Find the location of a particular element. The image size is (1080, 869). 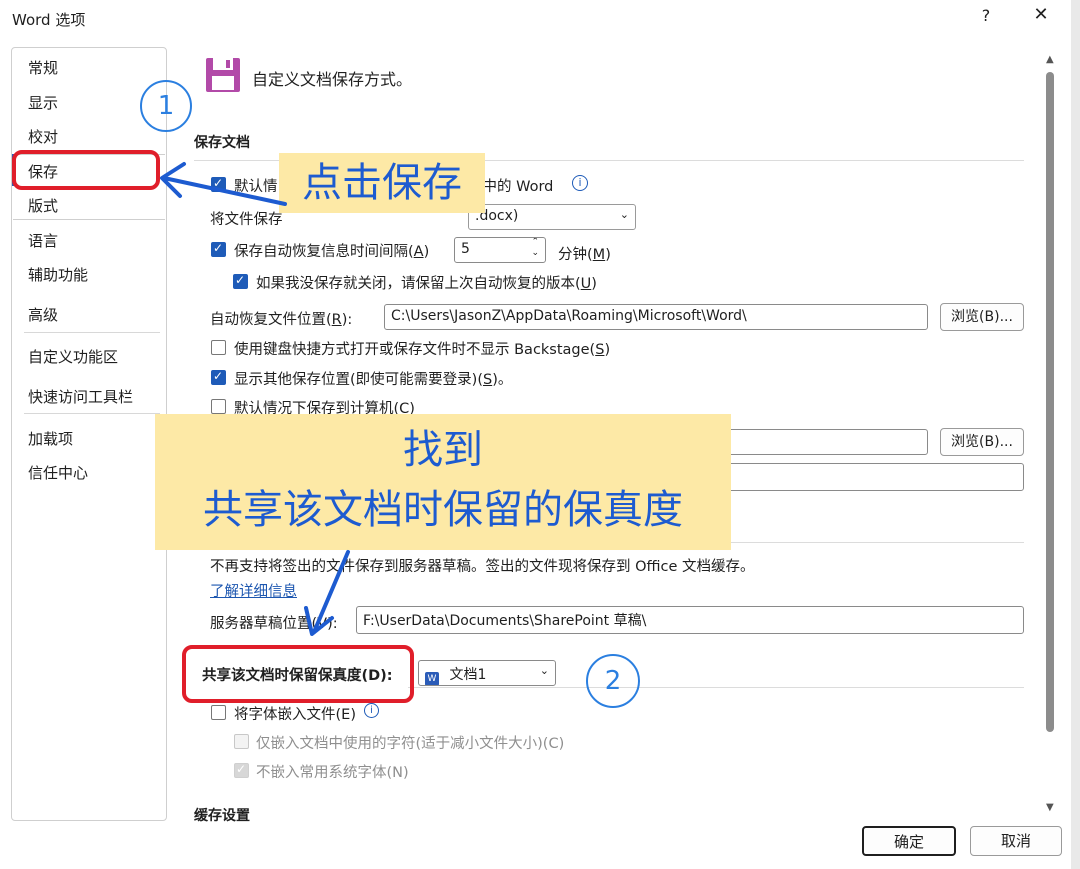

autorecover-checkbox is located at coordinates (218, 249).